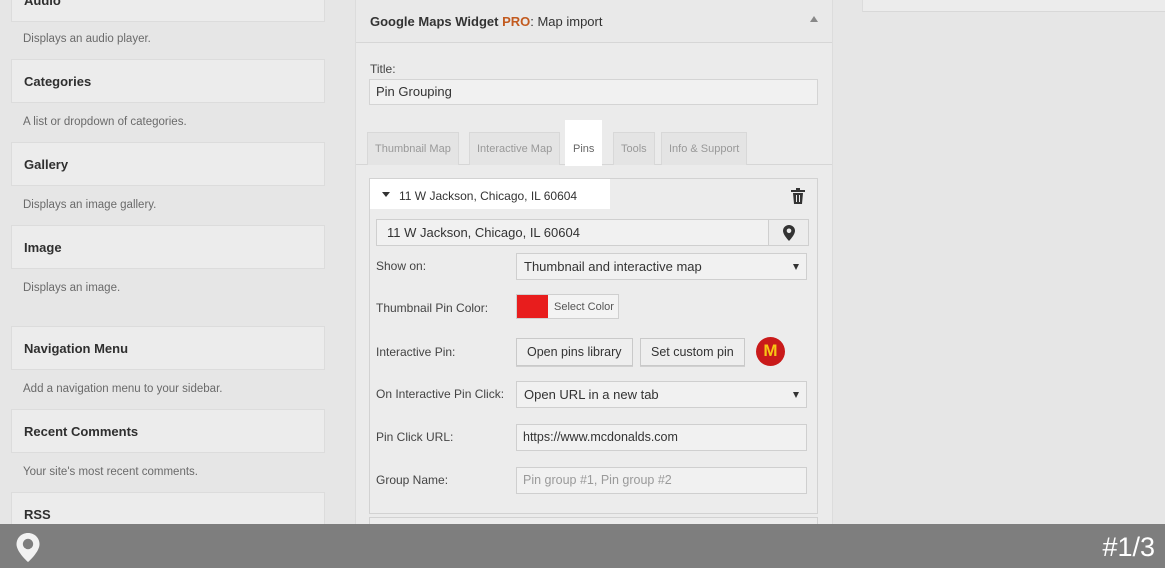 This screenshot has height=568, width=1165. I want to click on show-on-value: Thumbnail and interactive map, so click(613, 266).